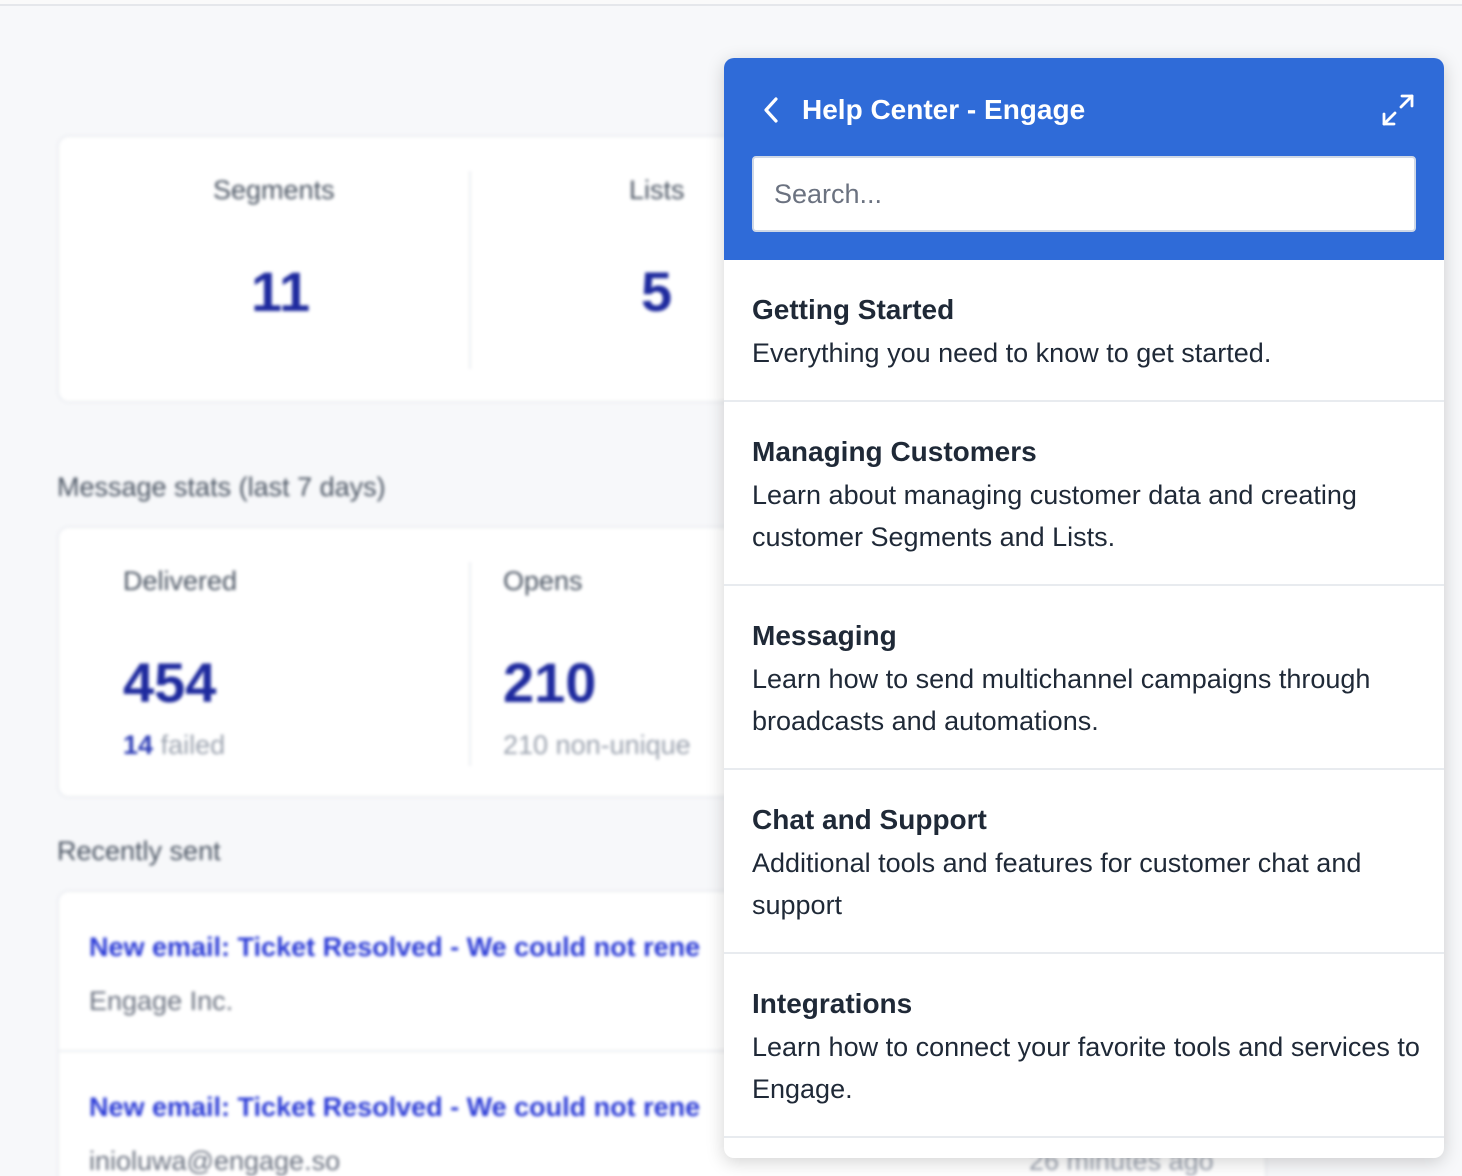 This screenshot has width=1462, height=1176. I want to click on segments-label: Segments, so click(274, 190).